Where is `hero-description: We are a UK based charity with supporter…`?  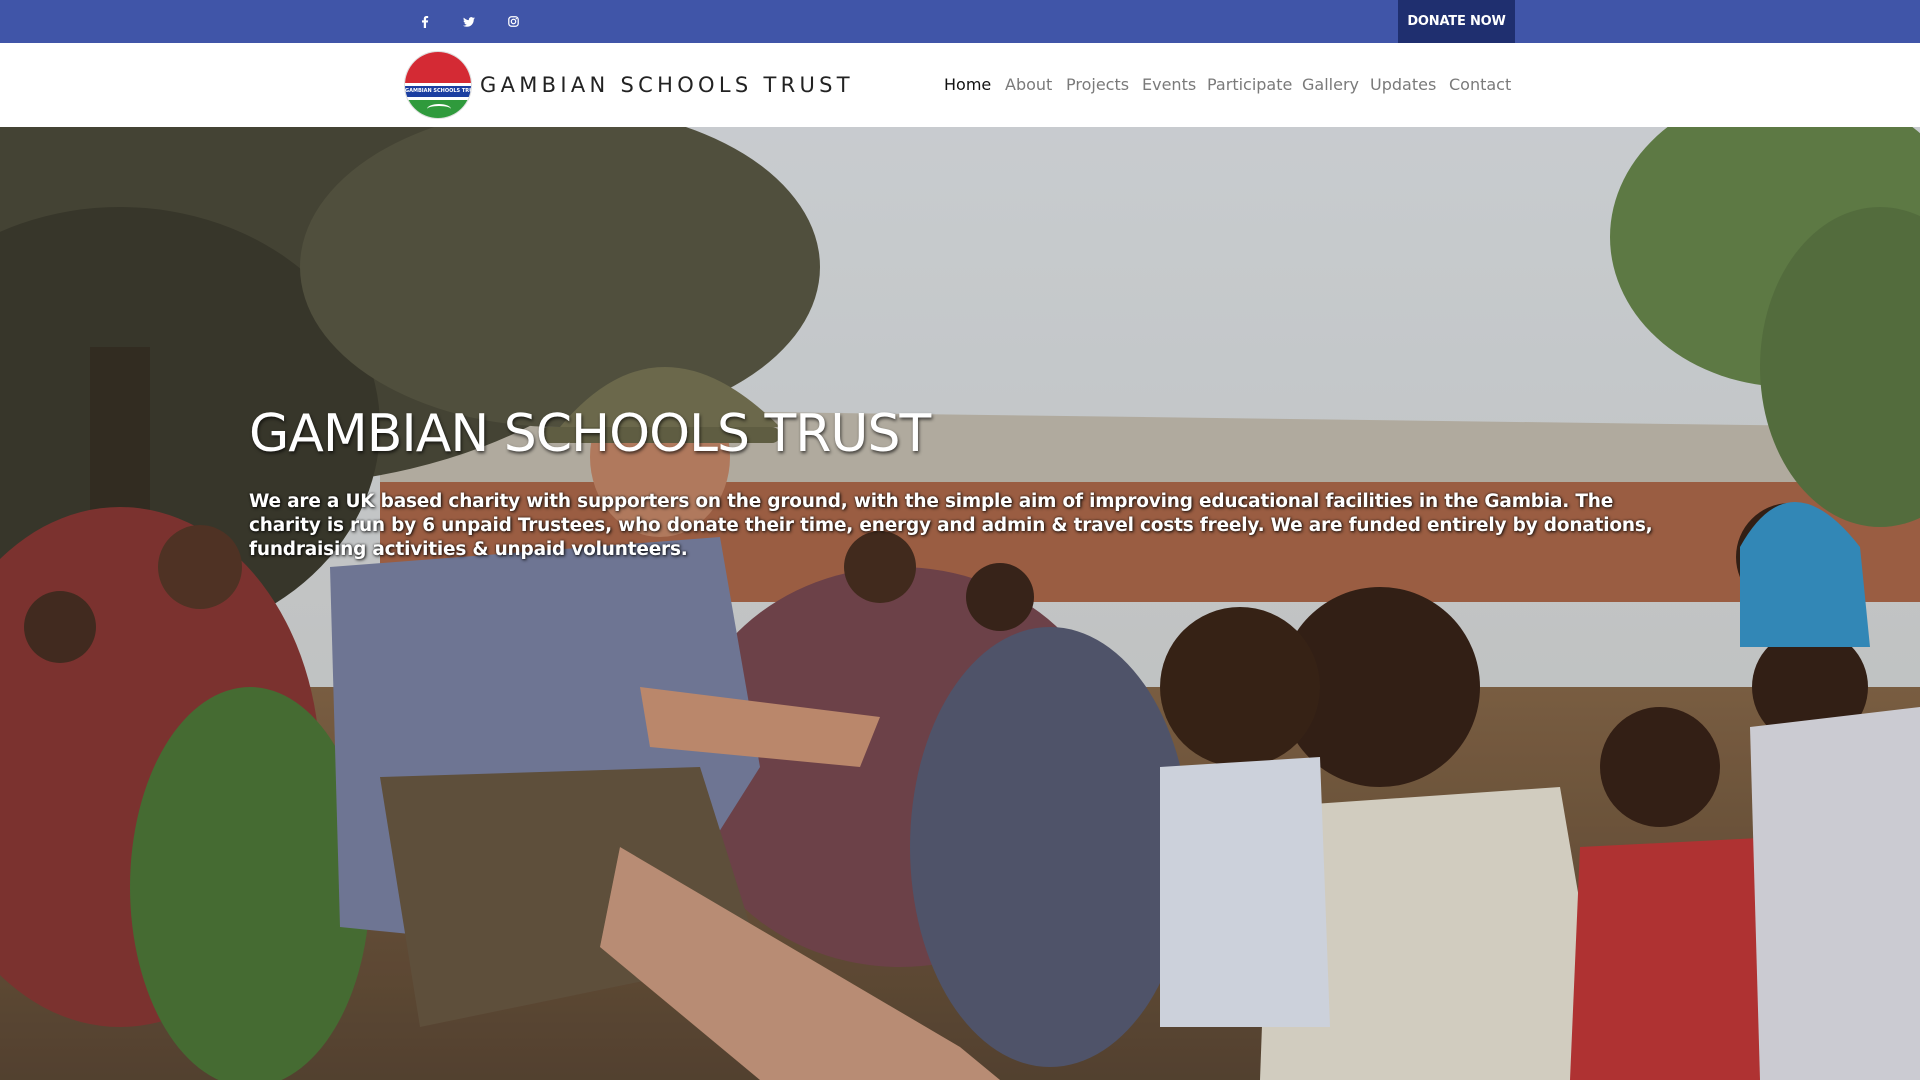
hero-description: We are a UK based charity with supporter… is located at coordinates (951, 525).